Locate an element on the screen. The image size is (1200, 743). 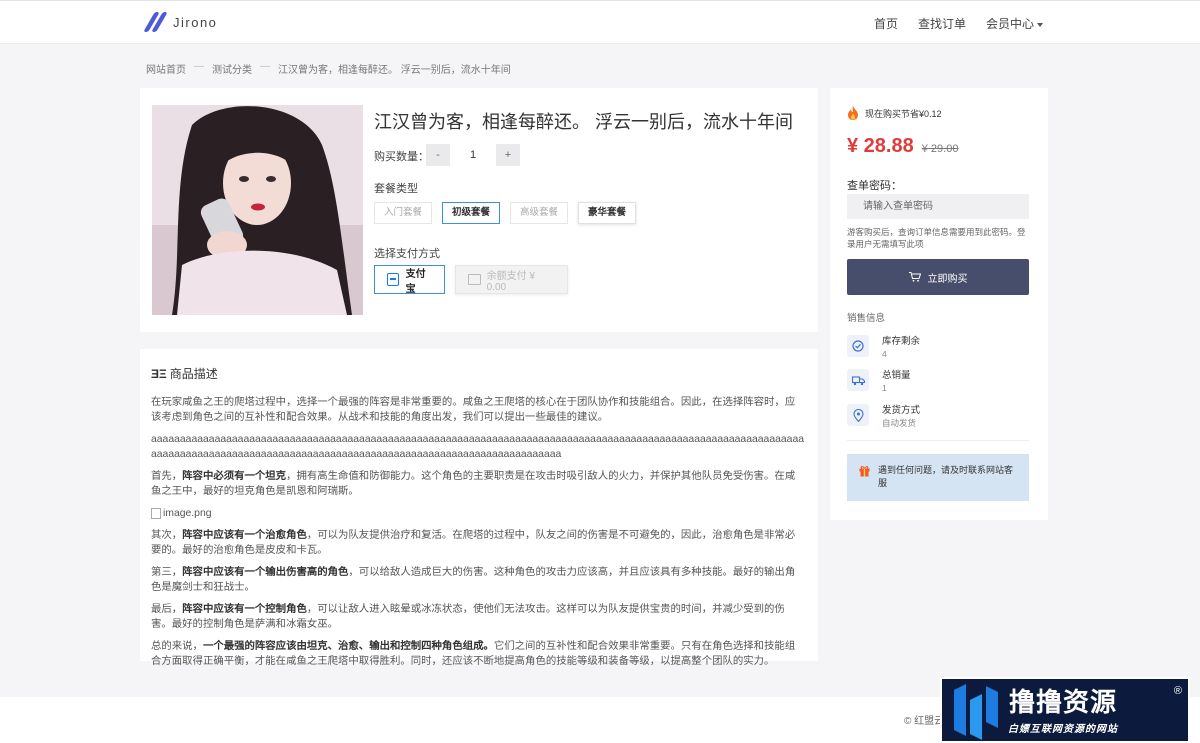
watermark-badge: 撸撸资源 白嫖互联网资源的网站 ® is located at coordinates (1065, 710).